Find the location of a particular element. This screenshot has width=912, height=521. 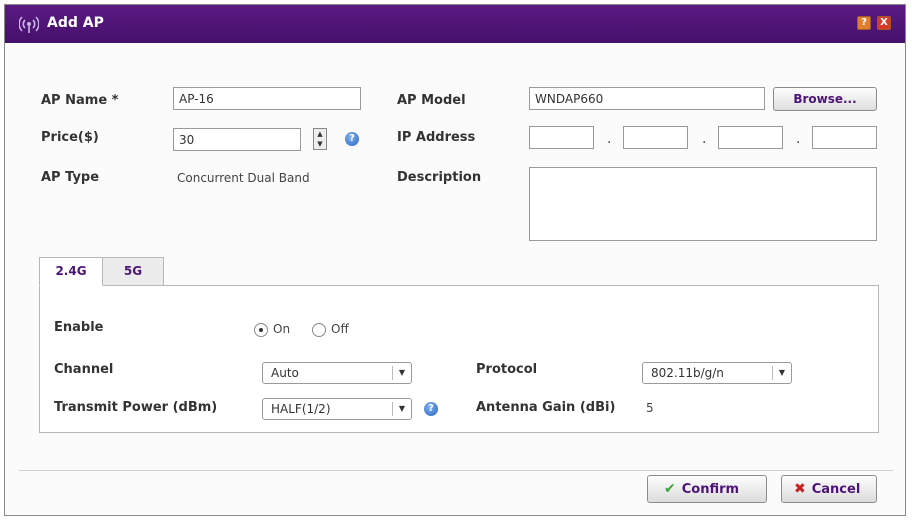

enable-on-label: On is located at coordinates (282, 329).